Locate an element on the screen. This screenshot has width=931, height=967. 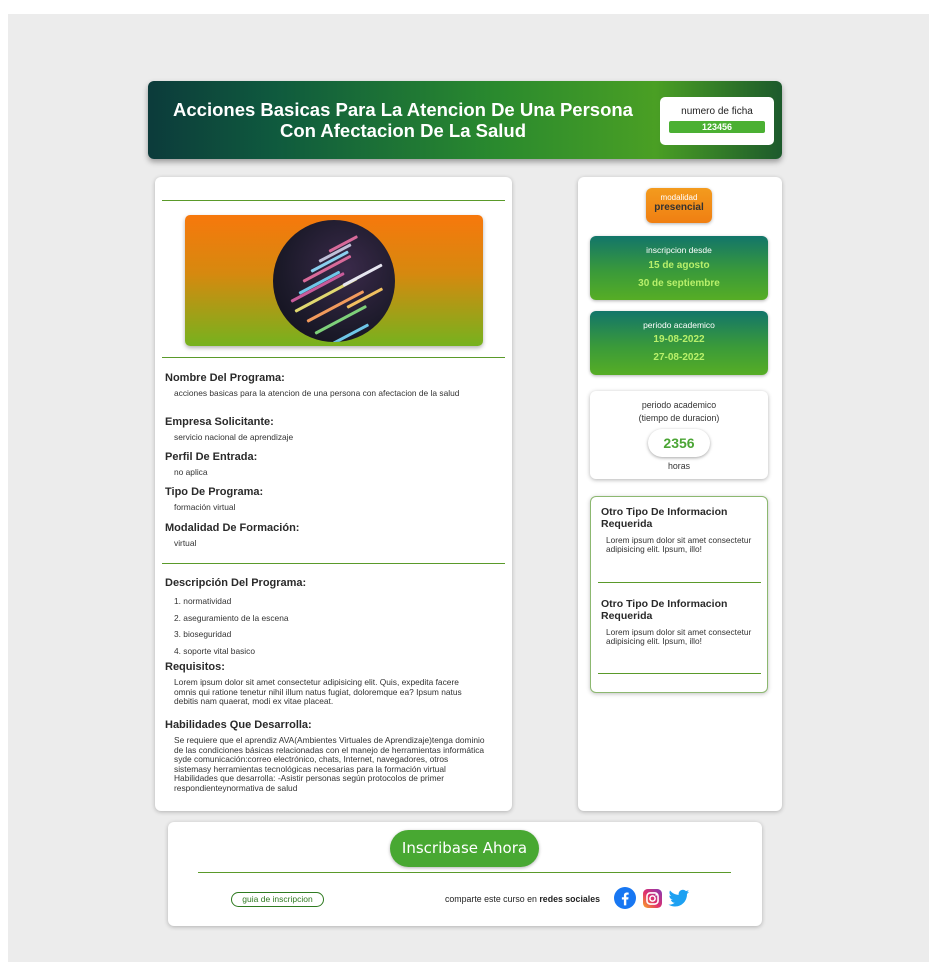
list-item: 1. normatividad is located at coordinates (203, 601).